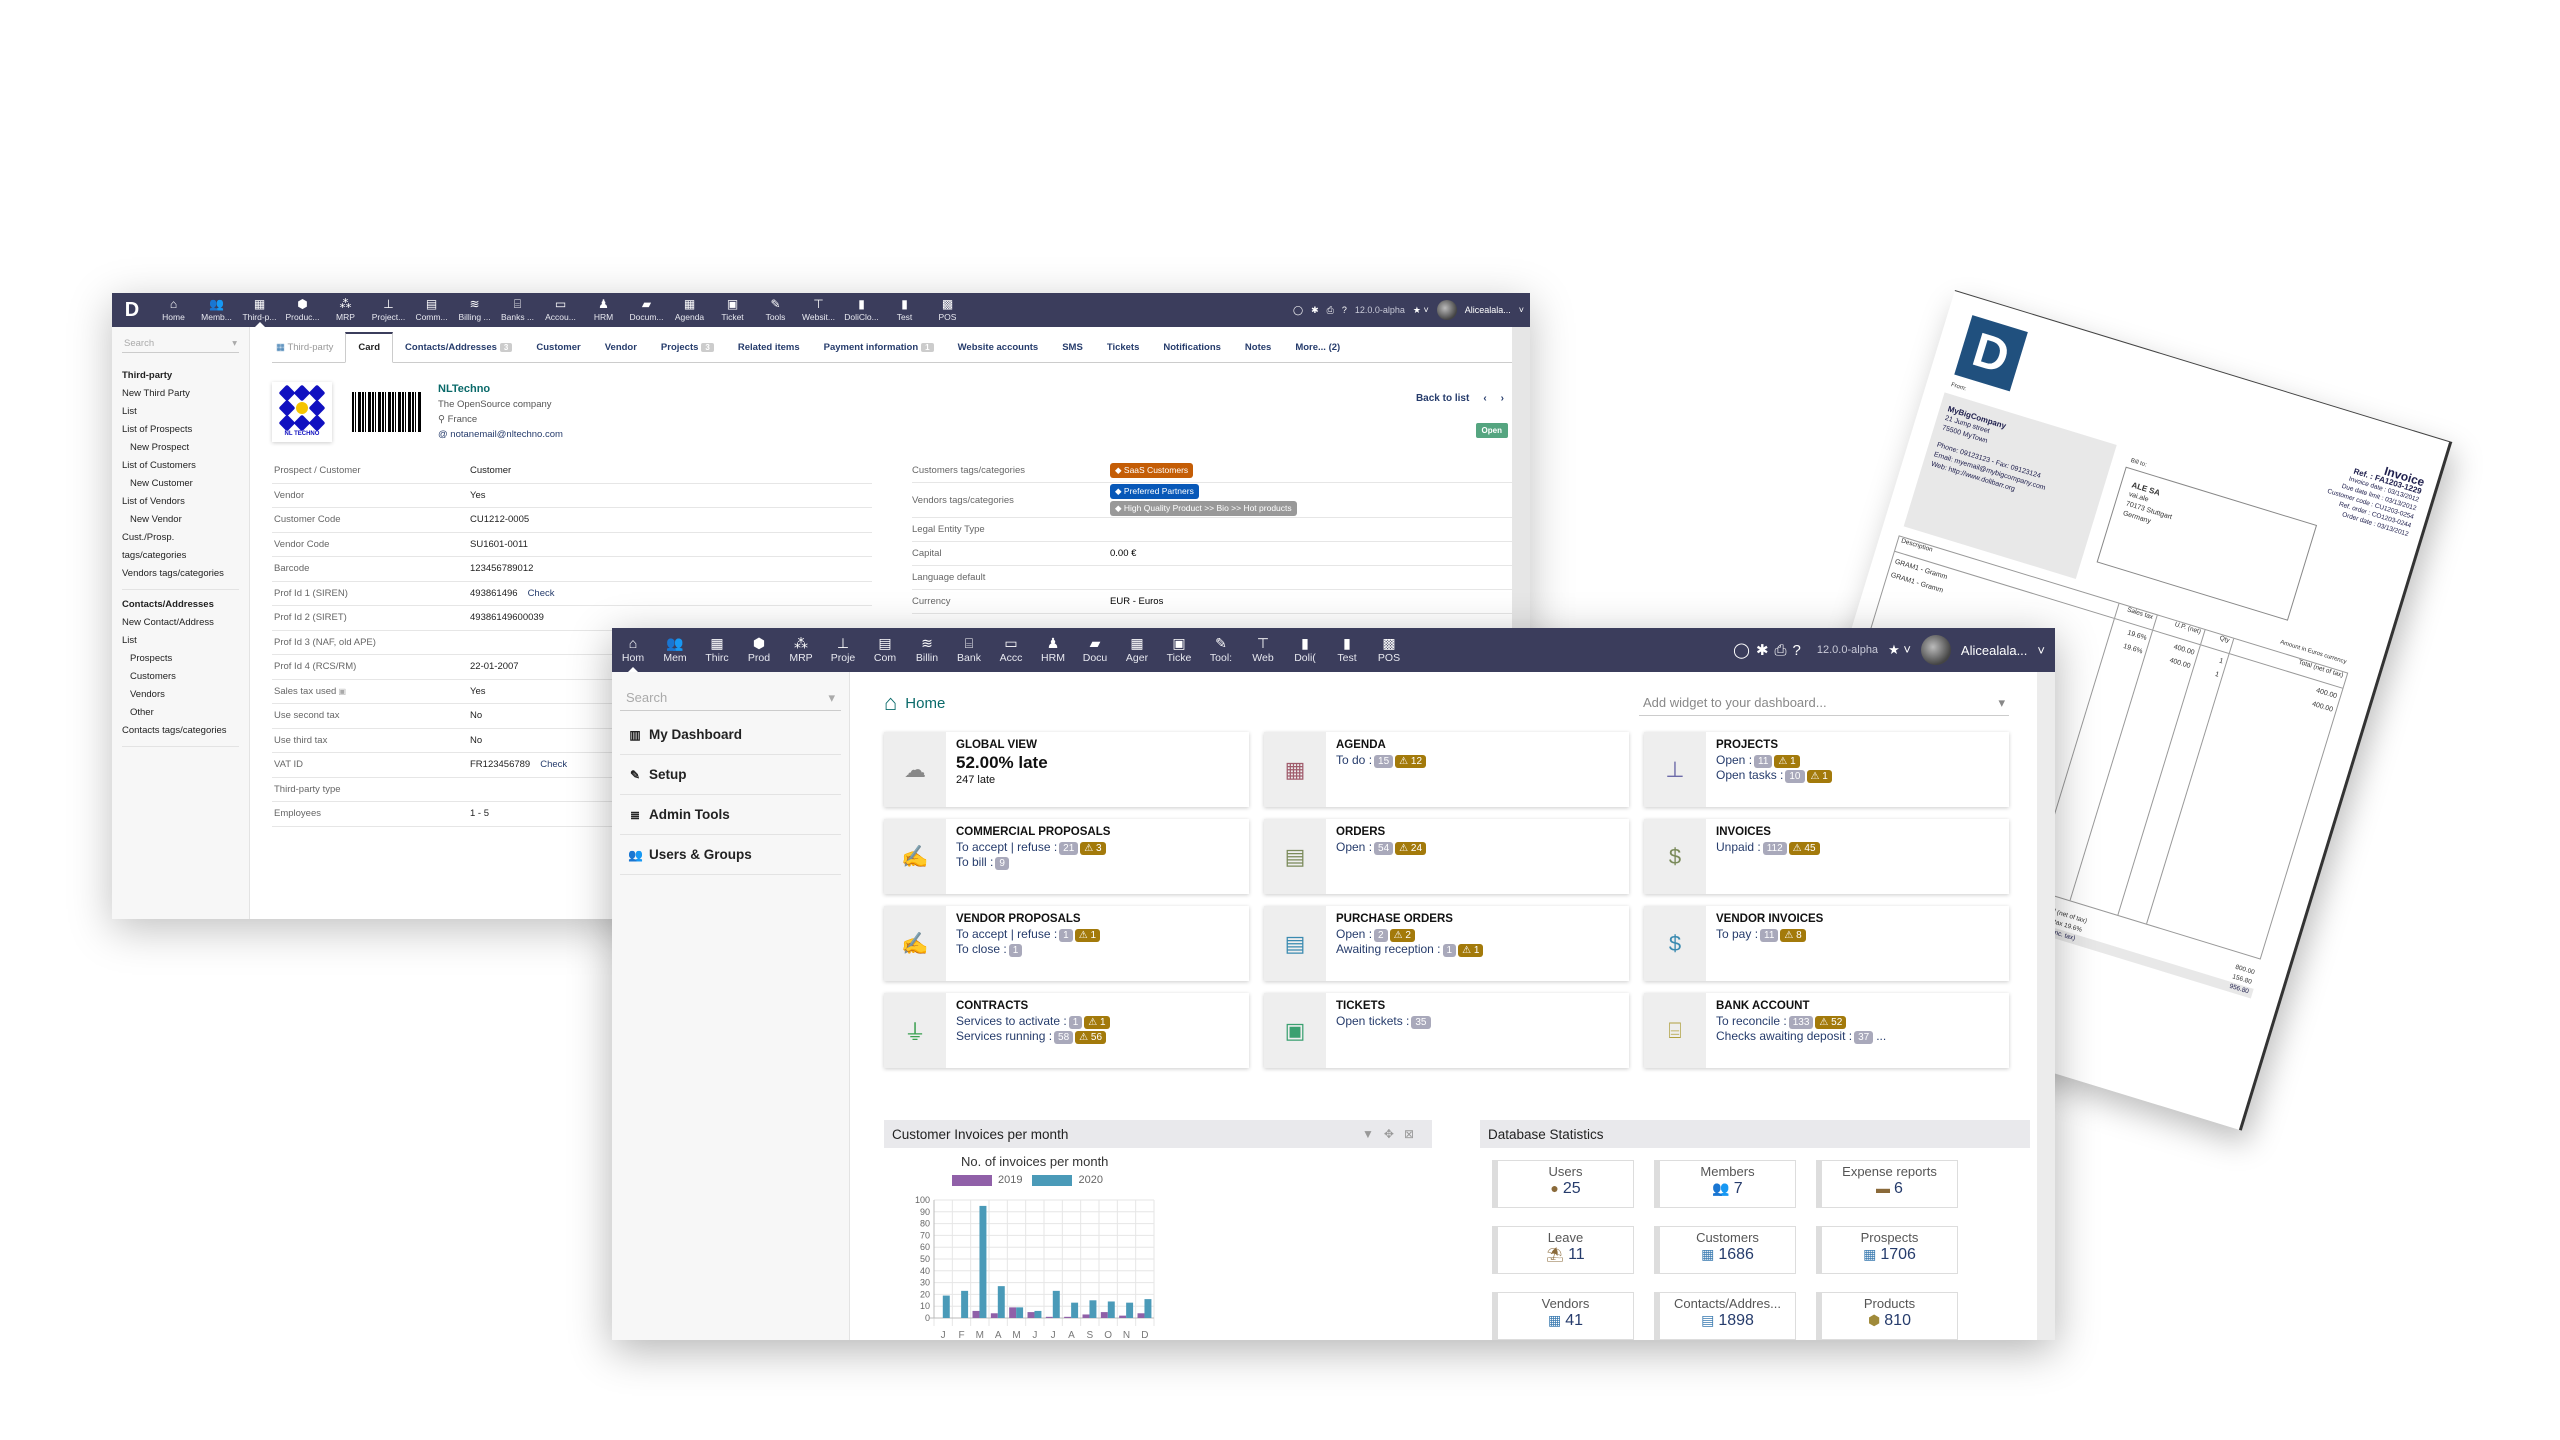 This screenshot has width=2560, height=1440. Describe the element at coordinates (1152, 470) in the screenshot. I see `category-tag: ◆ SaaS Customers` at that location.